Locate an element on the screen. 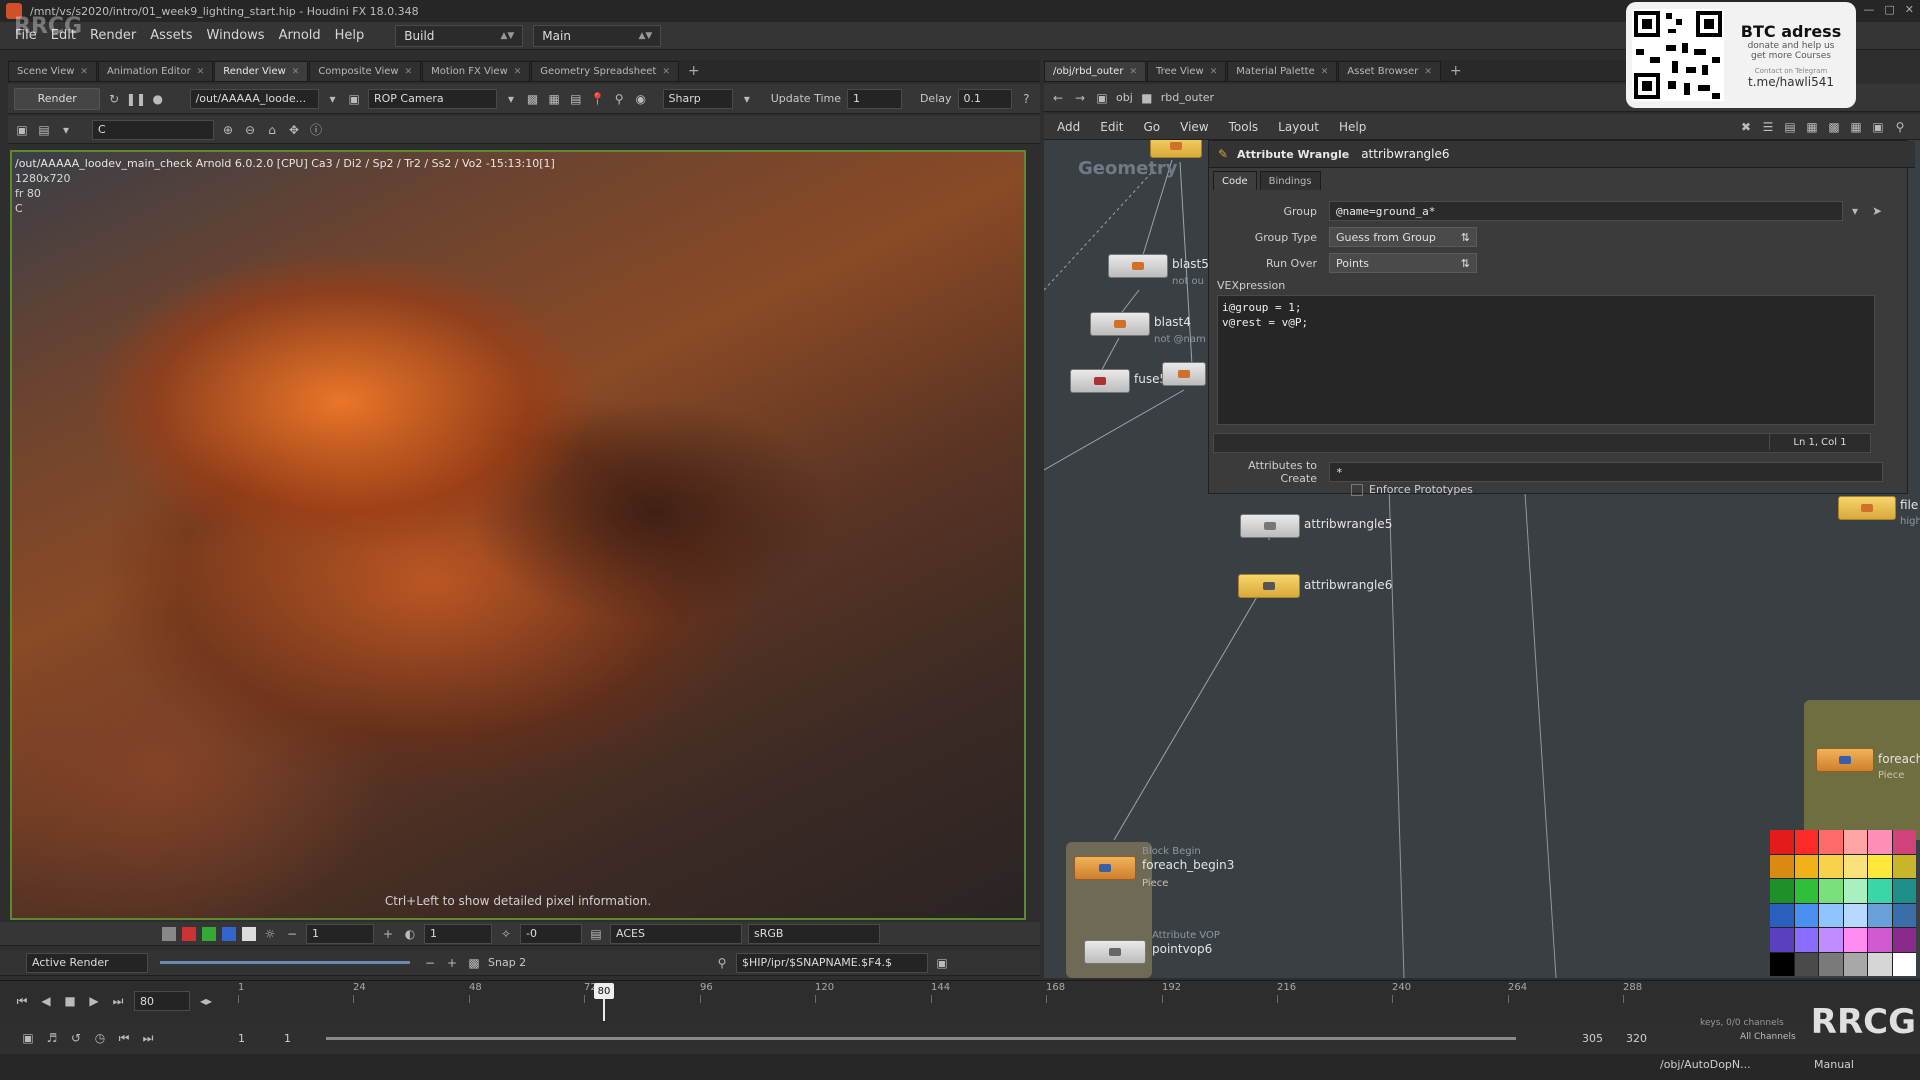  color-picker-icon: ◉ is located at coordinates (641, 99).